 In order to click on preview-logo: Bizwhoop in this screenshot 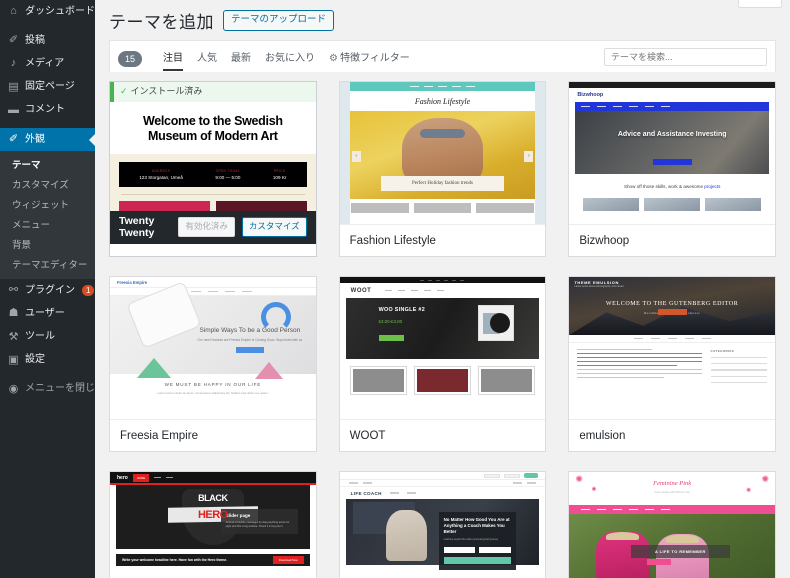, I will do `click(590, 95)`.